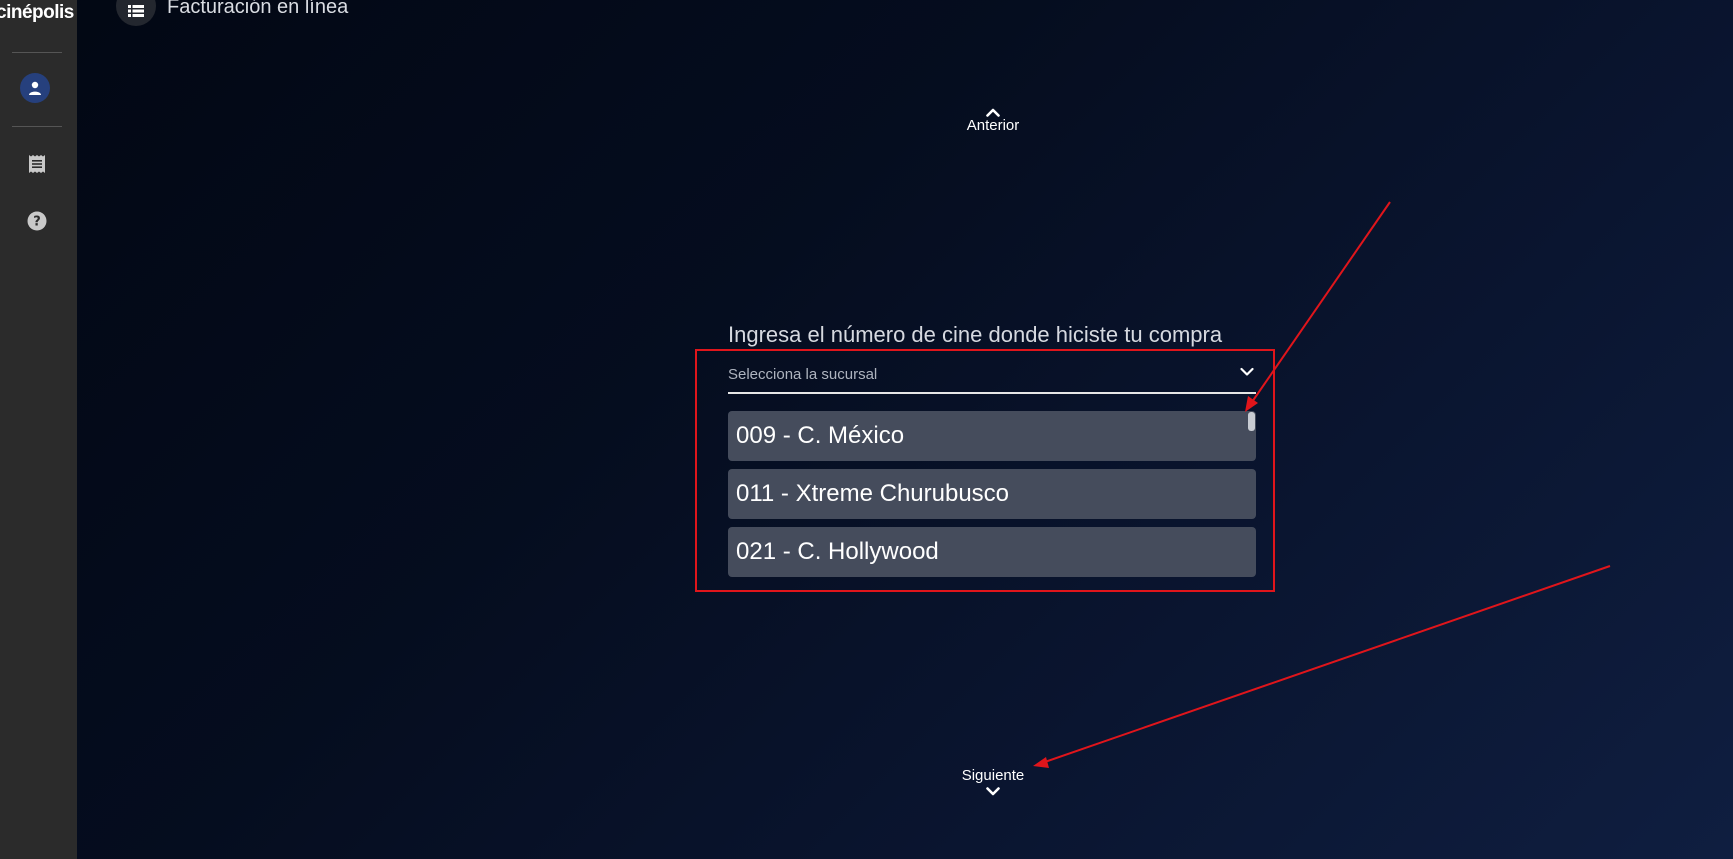 The image size is (1733, 859). Describe the element at coordinates (803, 374) in the screenshot. I see `branch-select-placeholder: Selecciona la sucursal` at that location.